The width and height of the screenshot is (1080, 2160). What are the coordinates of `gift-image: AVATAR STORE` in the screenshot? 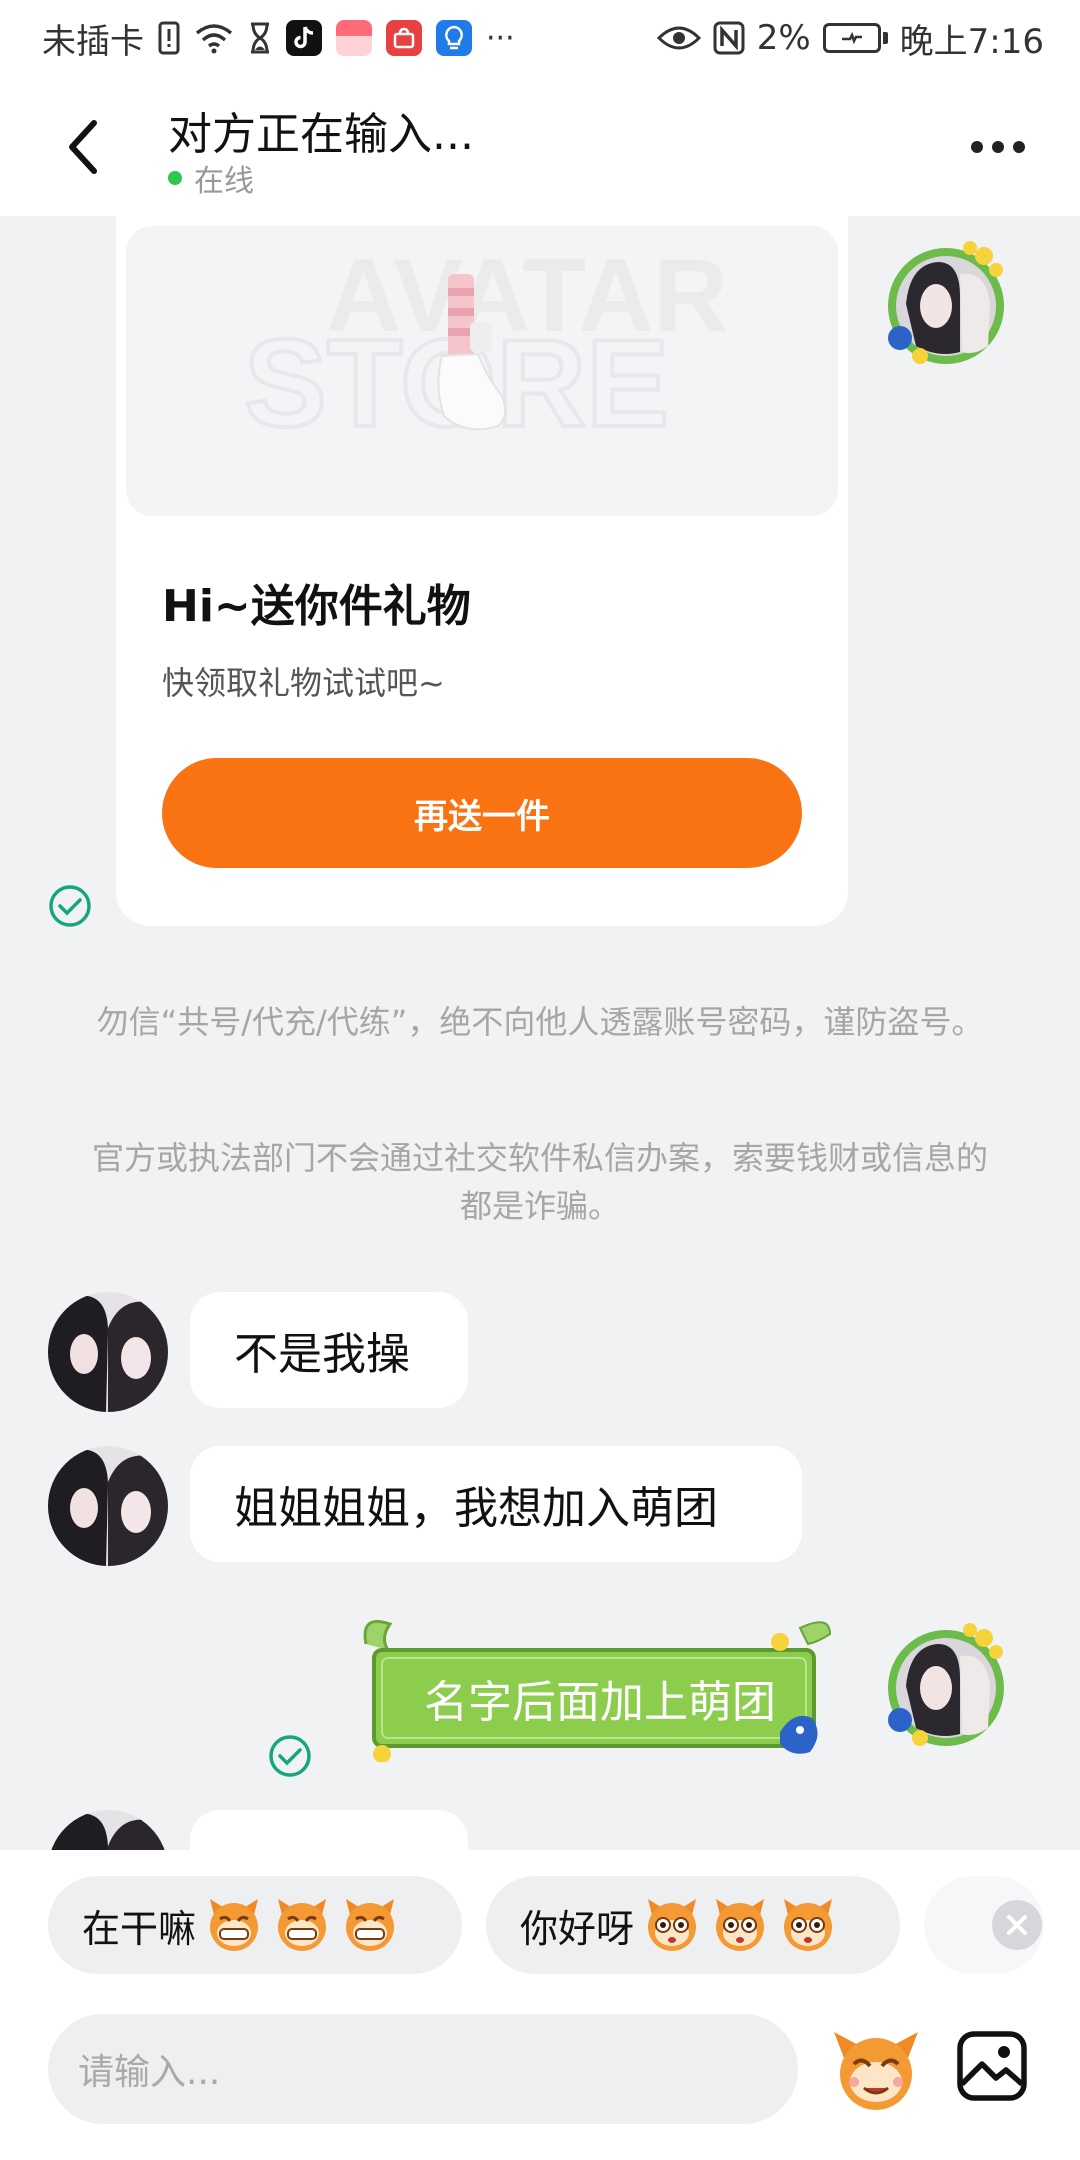 It's located at (482, 371).